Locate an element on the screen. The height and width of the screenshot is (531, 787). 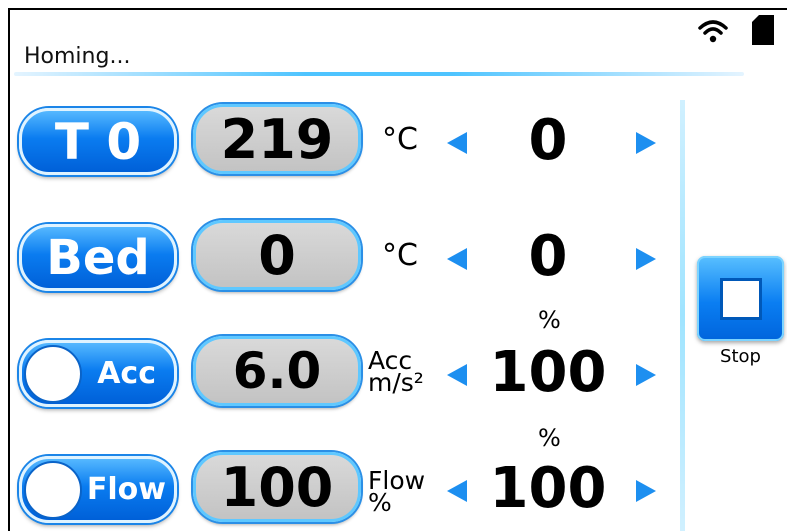
stop-button is located at coordinates (740, 298).